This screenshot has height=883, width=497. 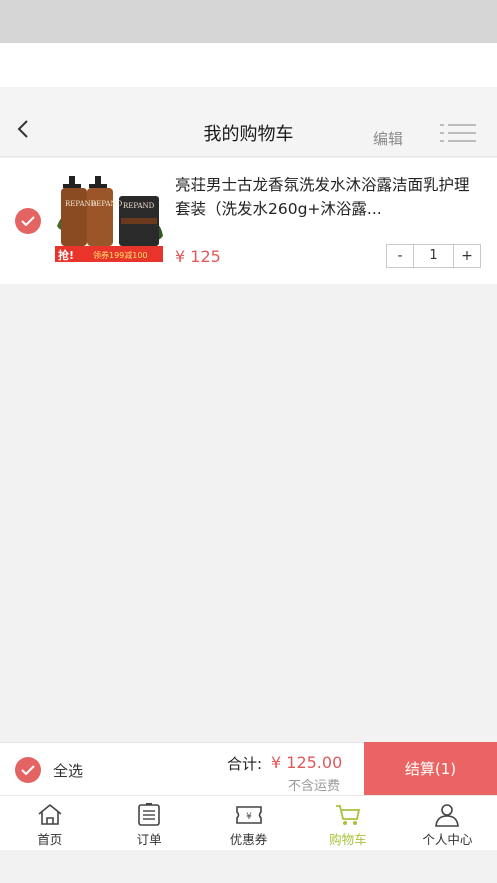 I want to click on item-checkbox, so click(x=28, y=221).